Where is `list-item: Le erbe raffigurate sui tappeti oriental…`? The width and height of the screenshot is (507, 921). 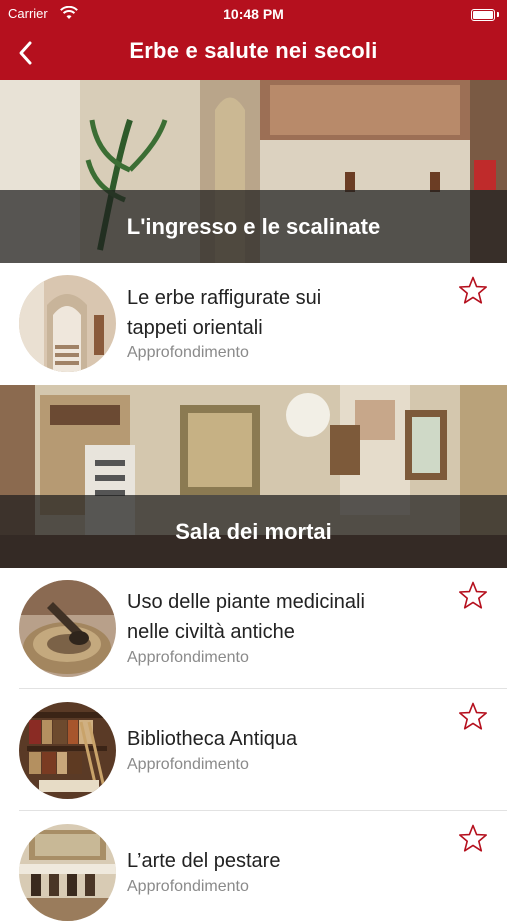
list-item: Le erbe raffigurate sui tappeti oriental… is located at coordinates (253, 324).